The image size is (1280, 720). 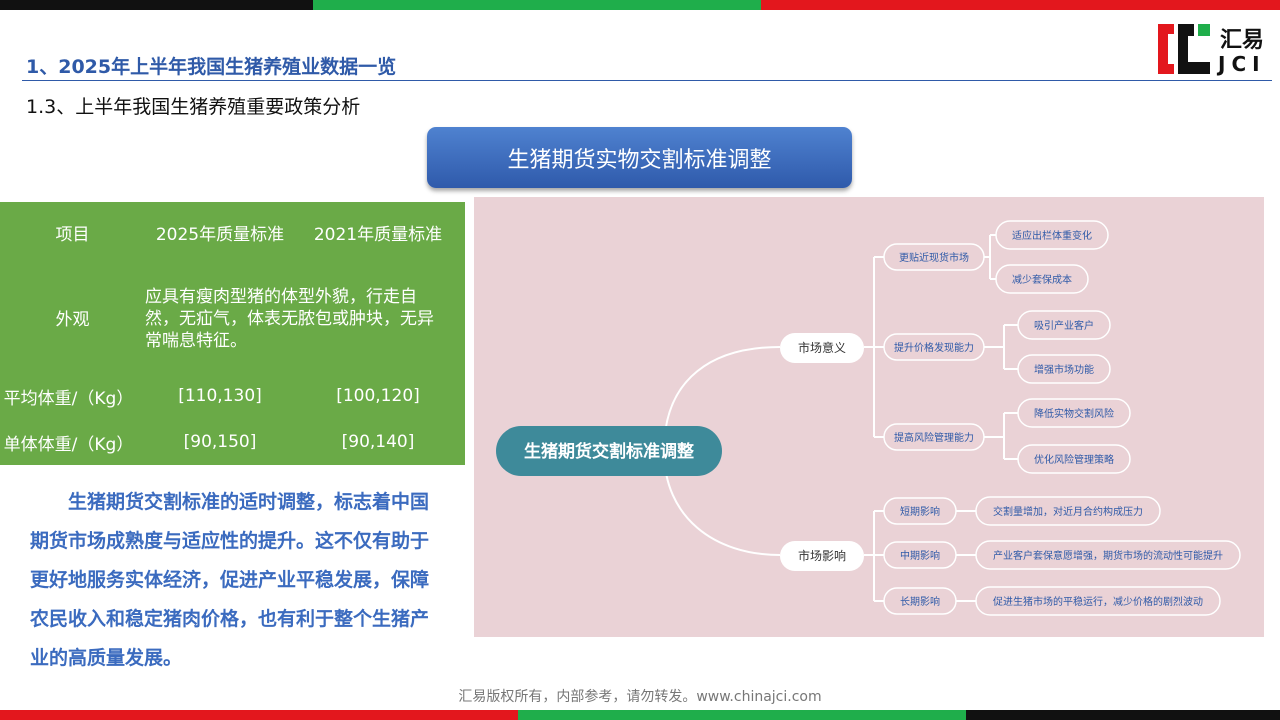 I want to click on table-row-label-avg-weight: 平均体重/（Kg）, so click(x=68, y=398).